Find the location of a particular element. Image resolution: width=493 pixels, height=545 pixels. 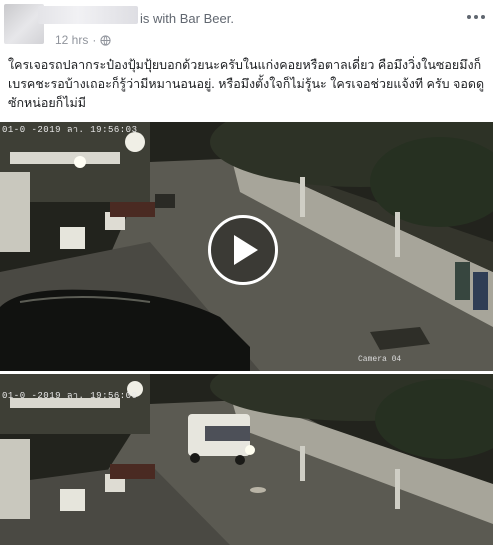

play-button is located at coordinates (243, 250).